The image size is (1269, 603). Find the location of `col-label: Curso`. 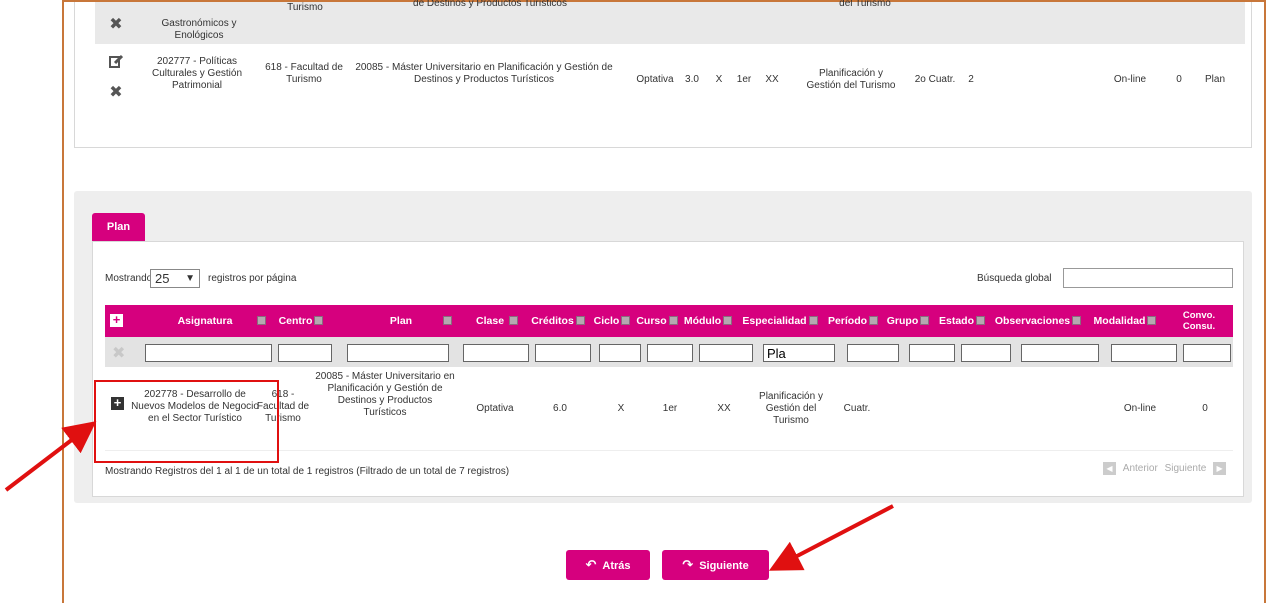

col-label: Curso is located at coordinates (651, 321).